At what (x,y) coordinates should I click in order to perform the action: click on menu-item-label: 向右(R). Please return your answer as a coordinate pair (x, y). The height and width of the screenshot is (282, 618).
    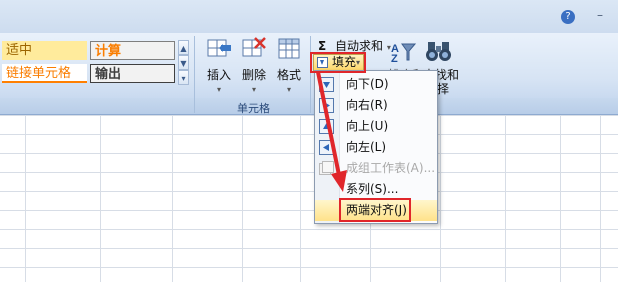
    Looking at the image, I should click on (367, 105).